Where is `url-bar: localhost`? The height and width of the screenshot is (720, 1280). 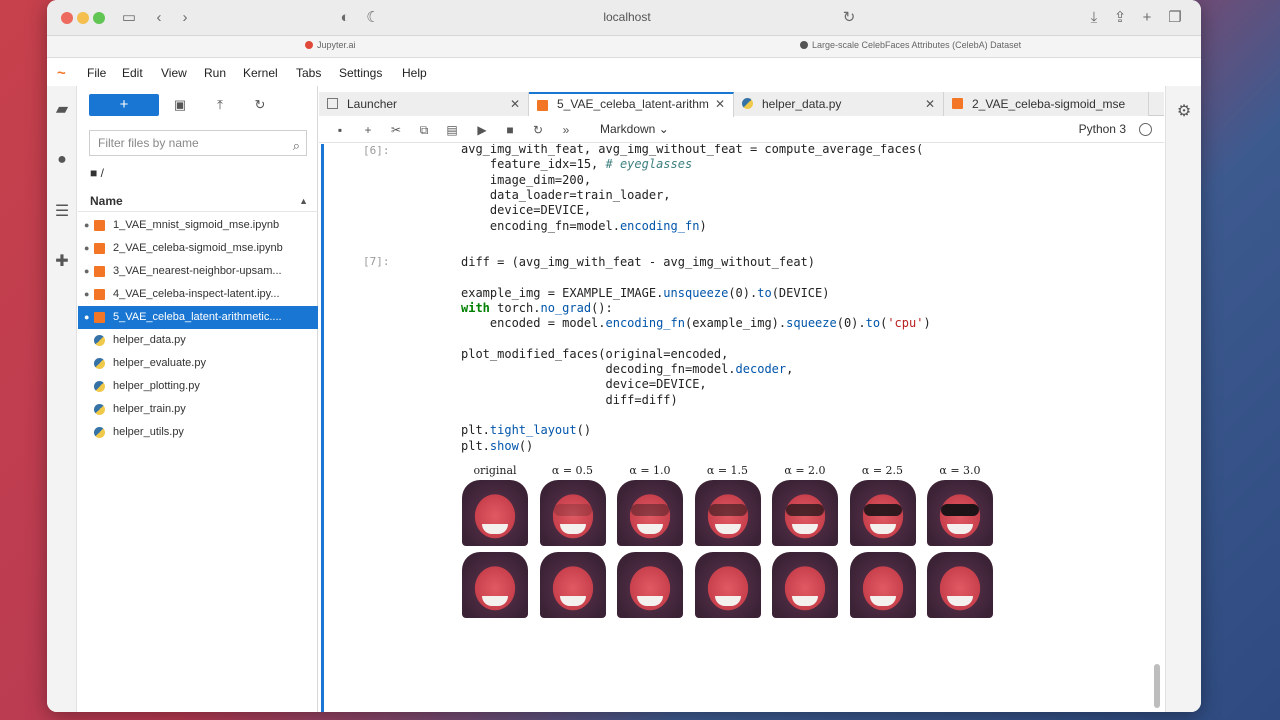
url-bar: localhost is located at coordinates (627, 17).